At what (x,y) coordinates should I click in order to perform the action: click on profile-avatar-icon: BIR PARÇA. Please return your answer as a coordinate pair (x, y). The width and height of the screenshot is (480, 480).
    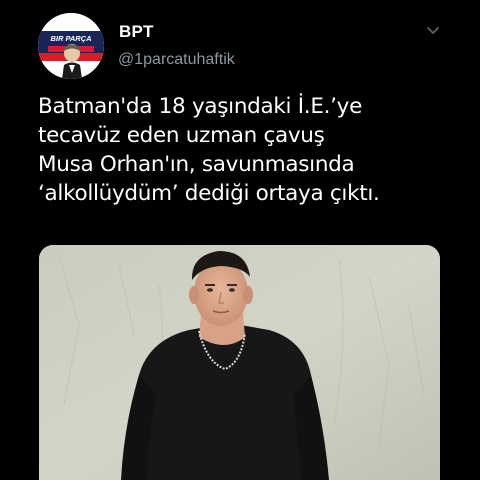
    Looking at the image, I should click on (71, 46).